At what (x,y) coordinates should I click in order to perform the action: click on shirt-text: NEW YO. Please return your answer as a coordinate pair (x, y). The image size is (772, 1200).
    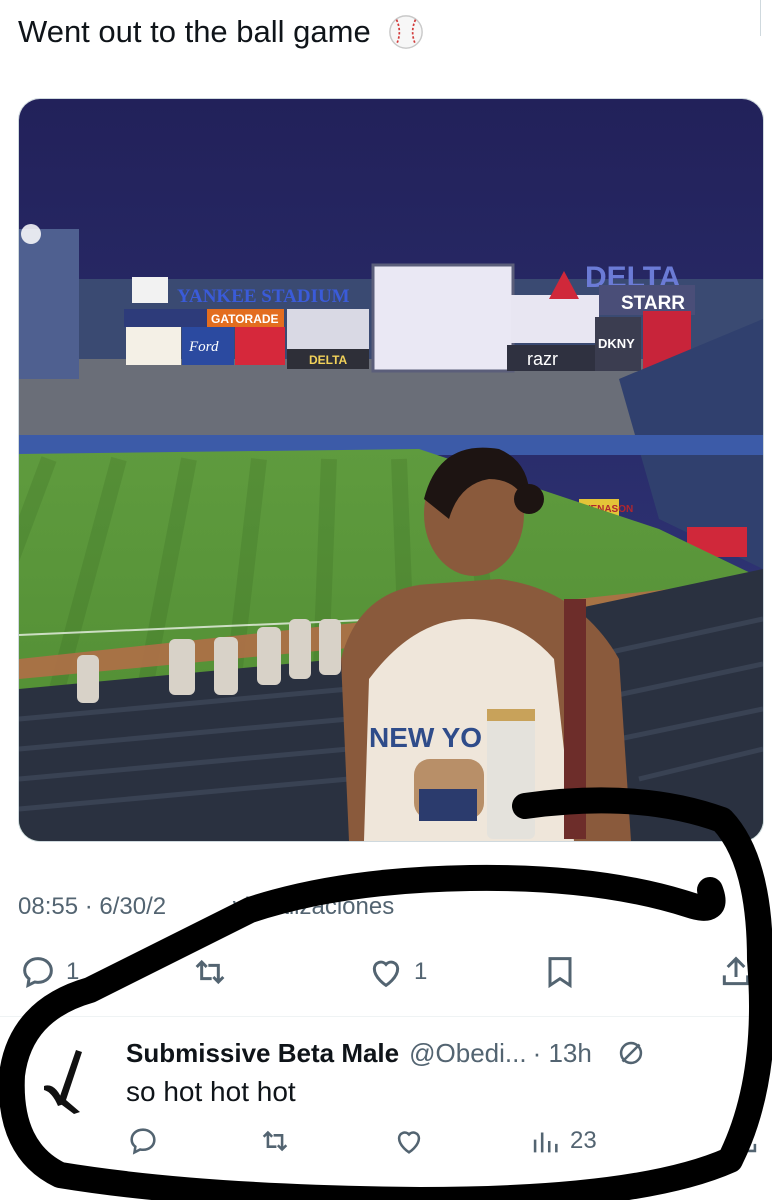
    Looking at the image, I should click on (425, 737).